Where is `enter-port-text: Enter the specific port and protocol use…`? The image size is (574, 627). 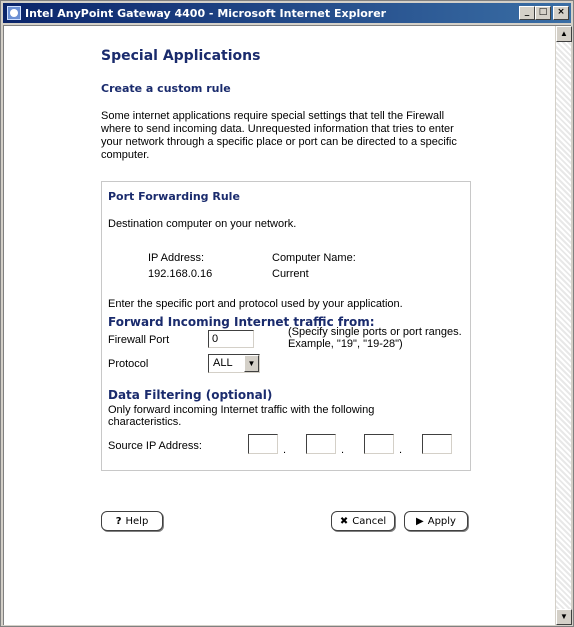
enter-port-text: Enter the specific port and protocol use… is located at coordinates (255, 304).